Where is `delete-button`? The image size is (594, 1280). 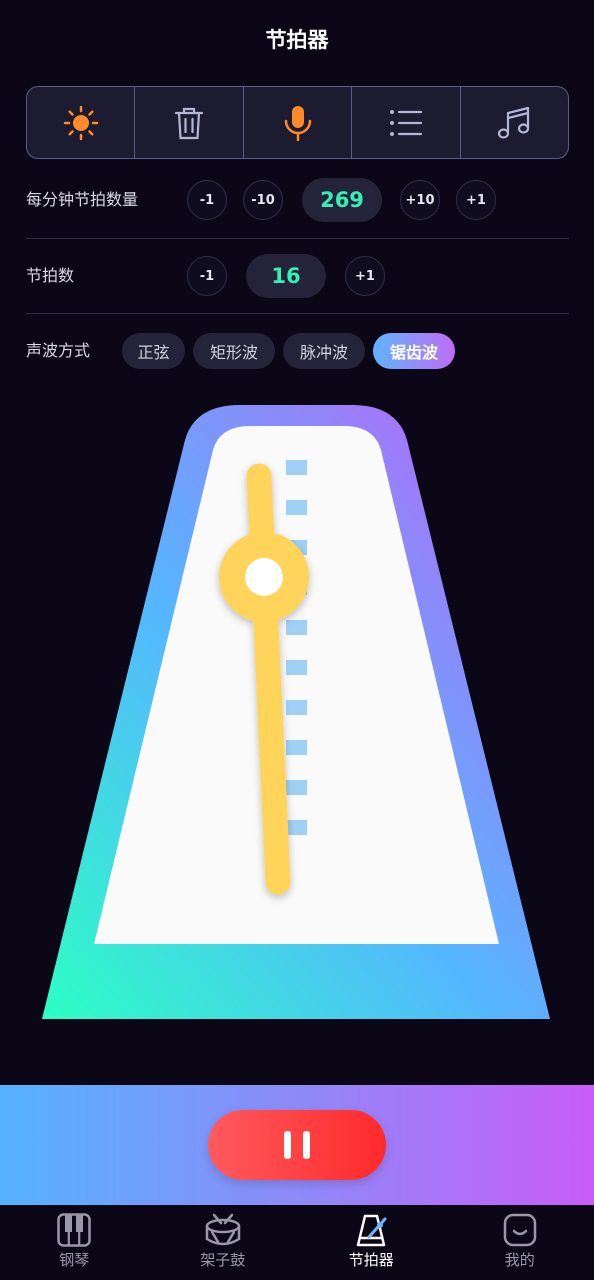 delete-button is located at coordinates (189, 122).